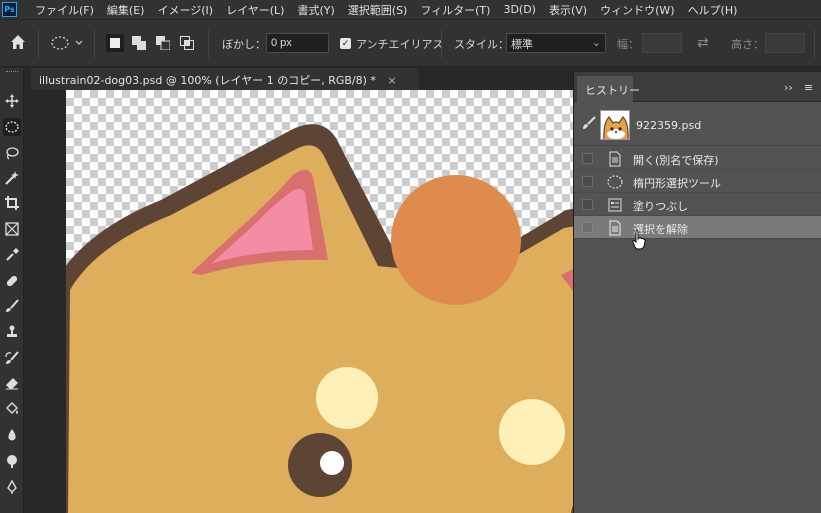  I want to click on history-brush-source-icon, so click(589, 124).